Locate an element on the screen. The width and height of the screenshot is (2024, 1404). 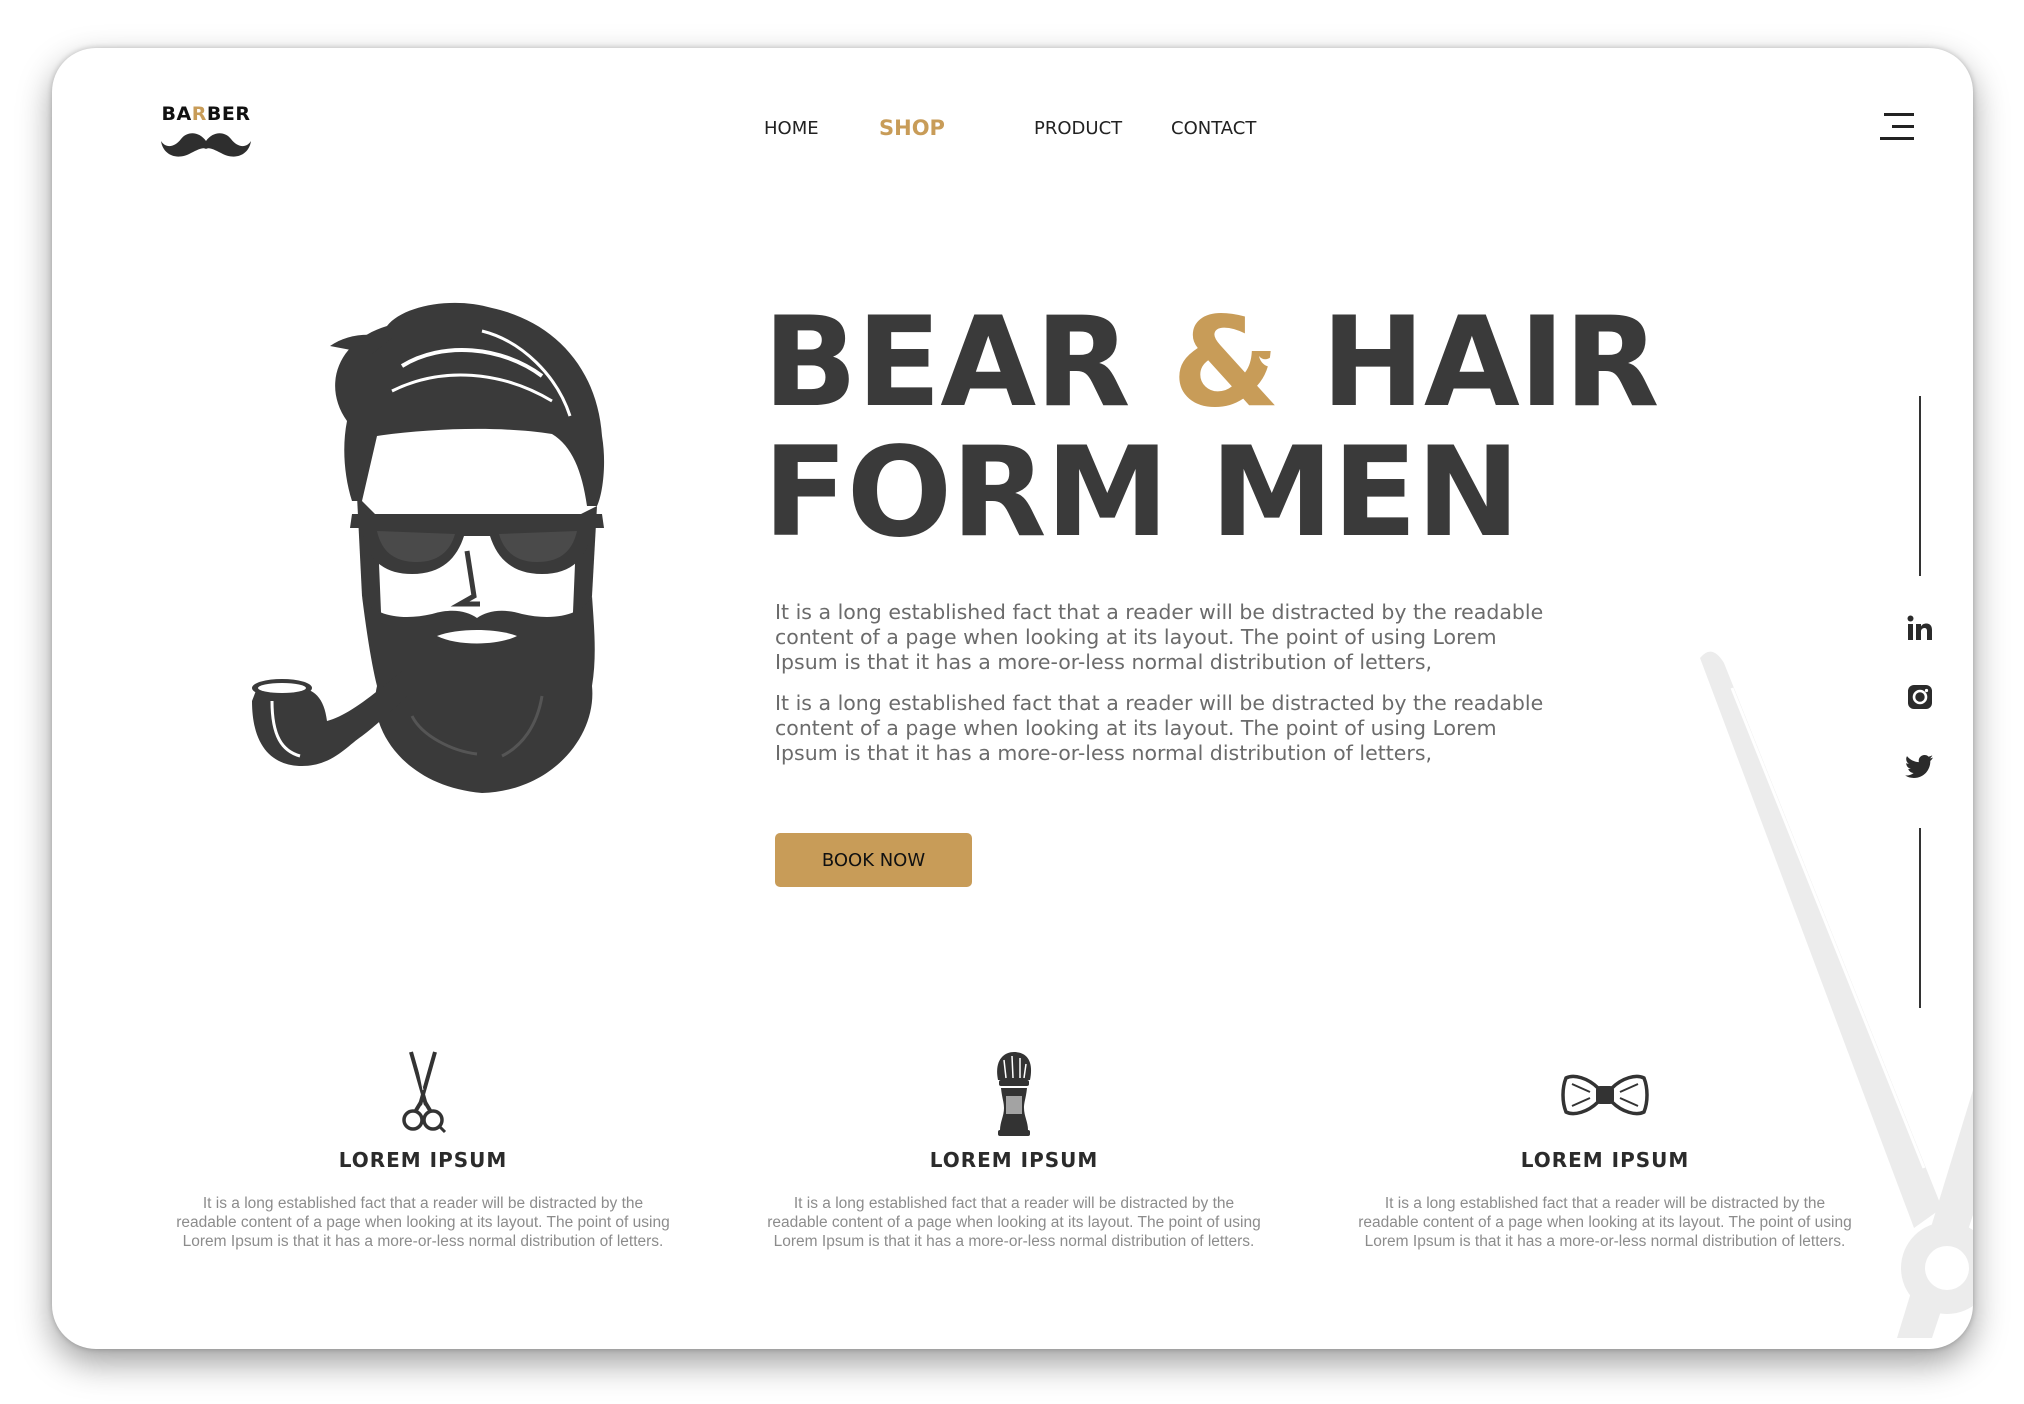
nav-contact: CONTACT is located at coordinates (1213, 128).